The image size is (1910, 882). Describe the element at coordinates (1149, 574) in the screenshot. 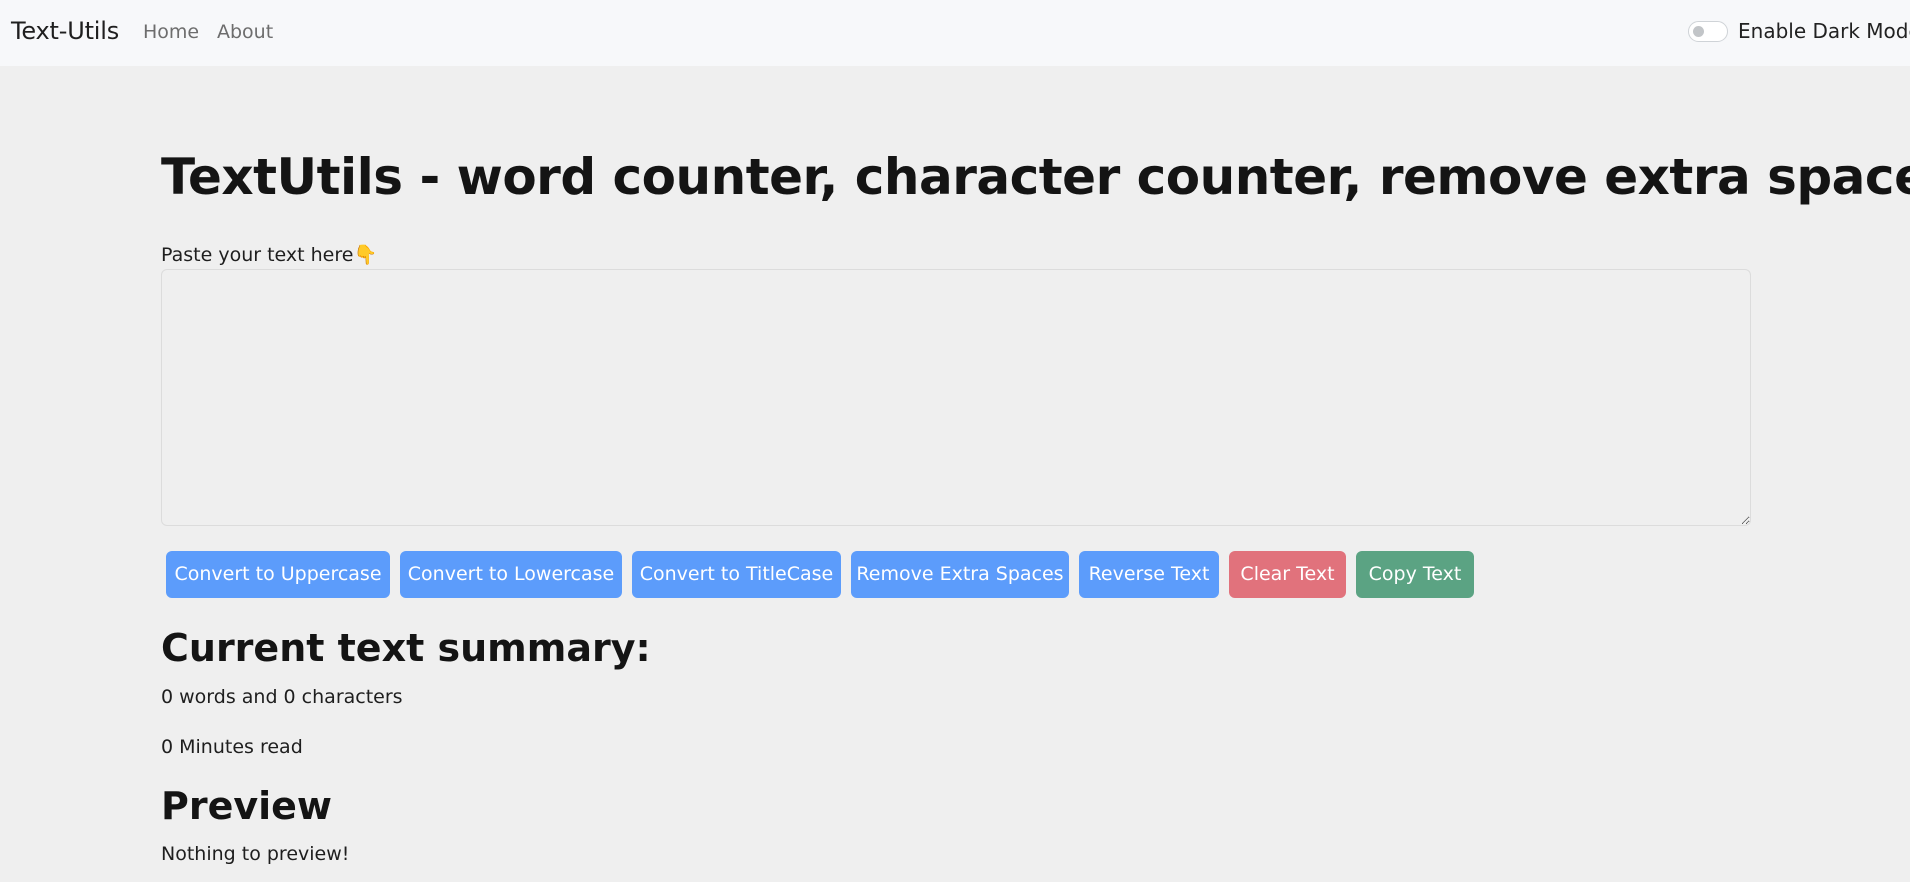

I see `reverse-text-button: Reverse Text` at that location.